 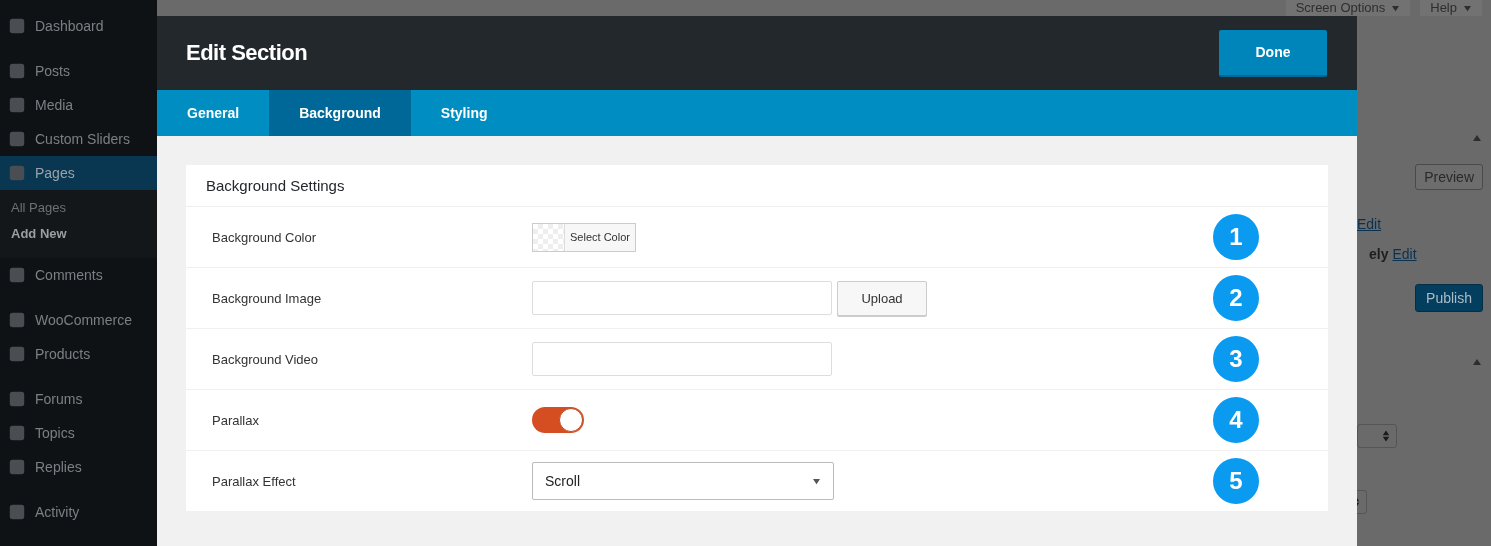 I want to click on sidebar-item: Dashboard, so click(x=78, y=26).